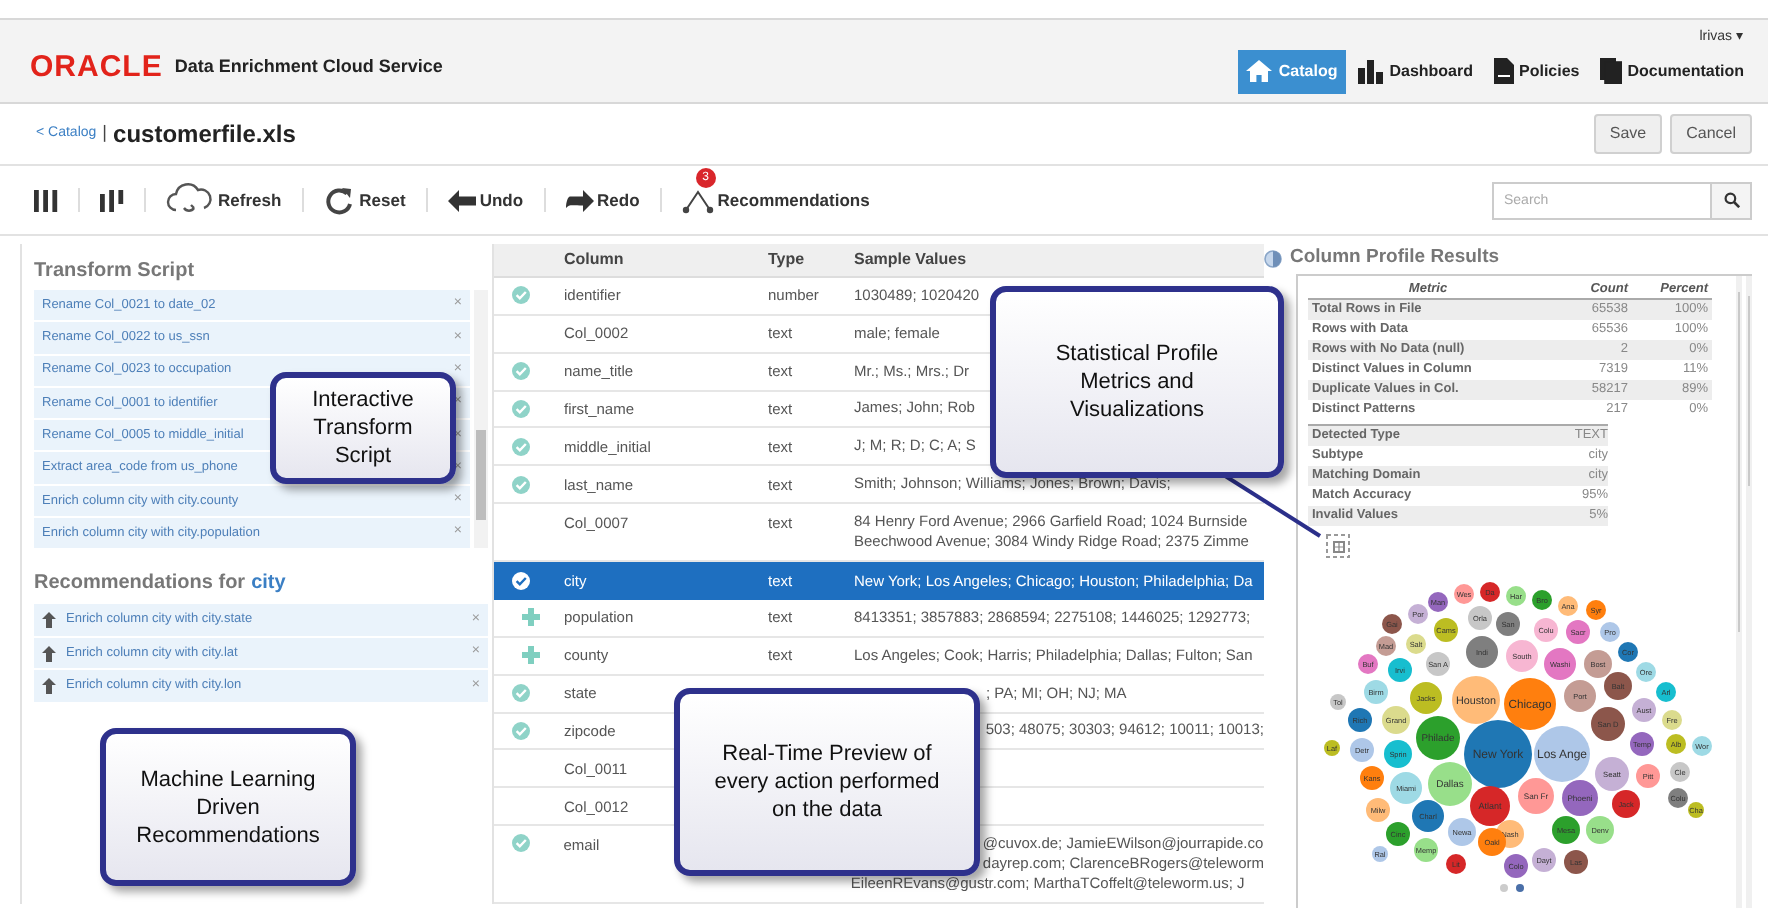  What do you see at coordinates (1671, 71) in the screenshot?
I see `nav-tab: Documentation` at bounding box center [1671, 71].